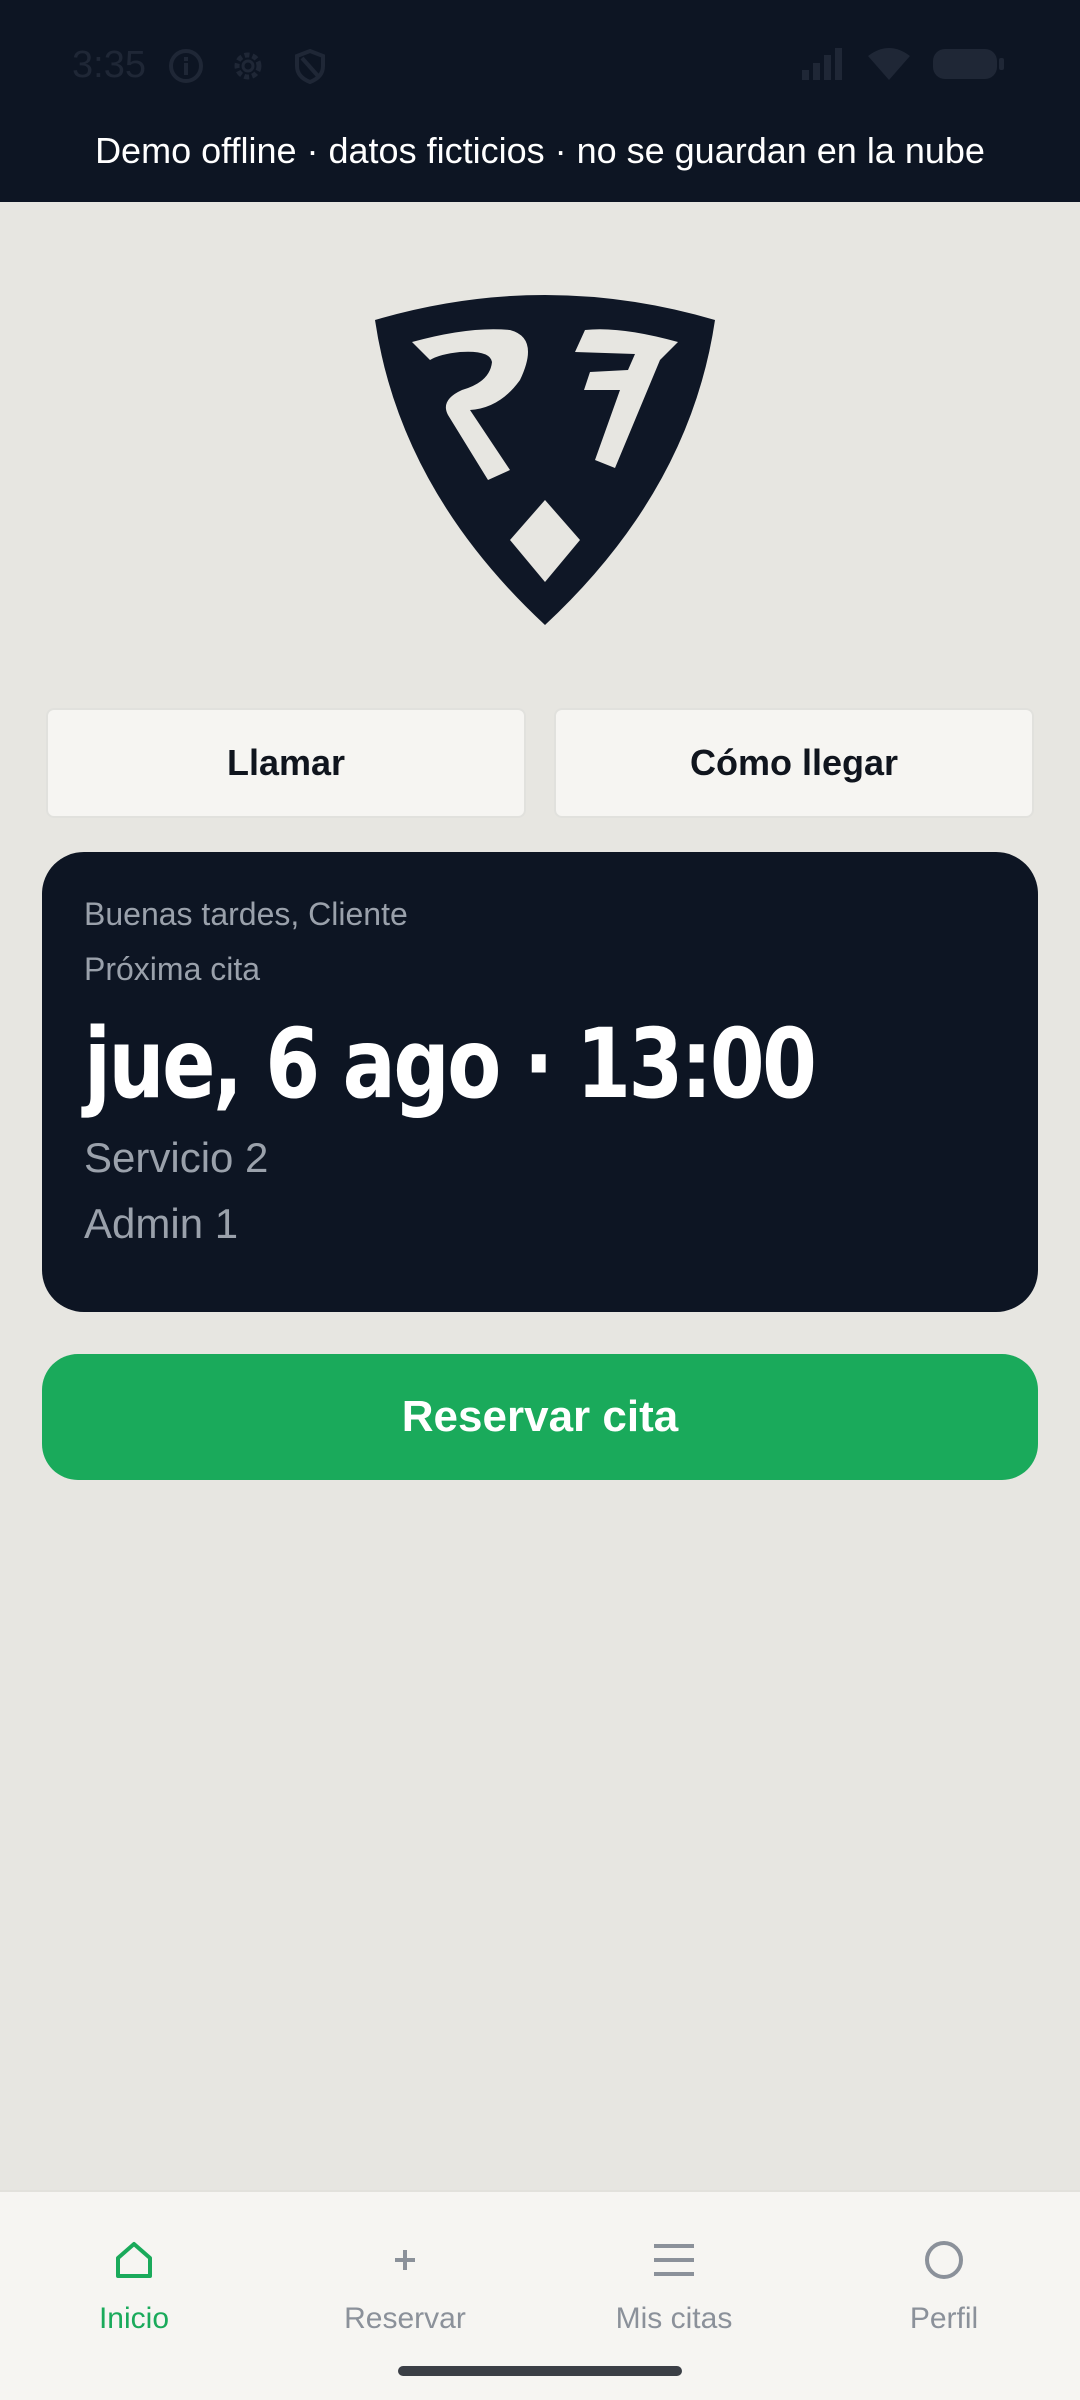 Image resolution: width=1080 pixels, height=2400 pixels. What do you see at coordinates (134, 2318) in the screenshot?
I see `nav-label-inicio: Inicio` at bounding box center [134, 2318].